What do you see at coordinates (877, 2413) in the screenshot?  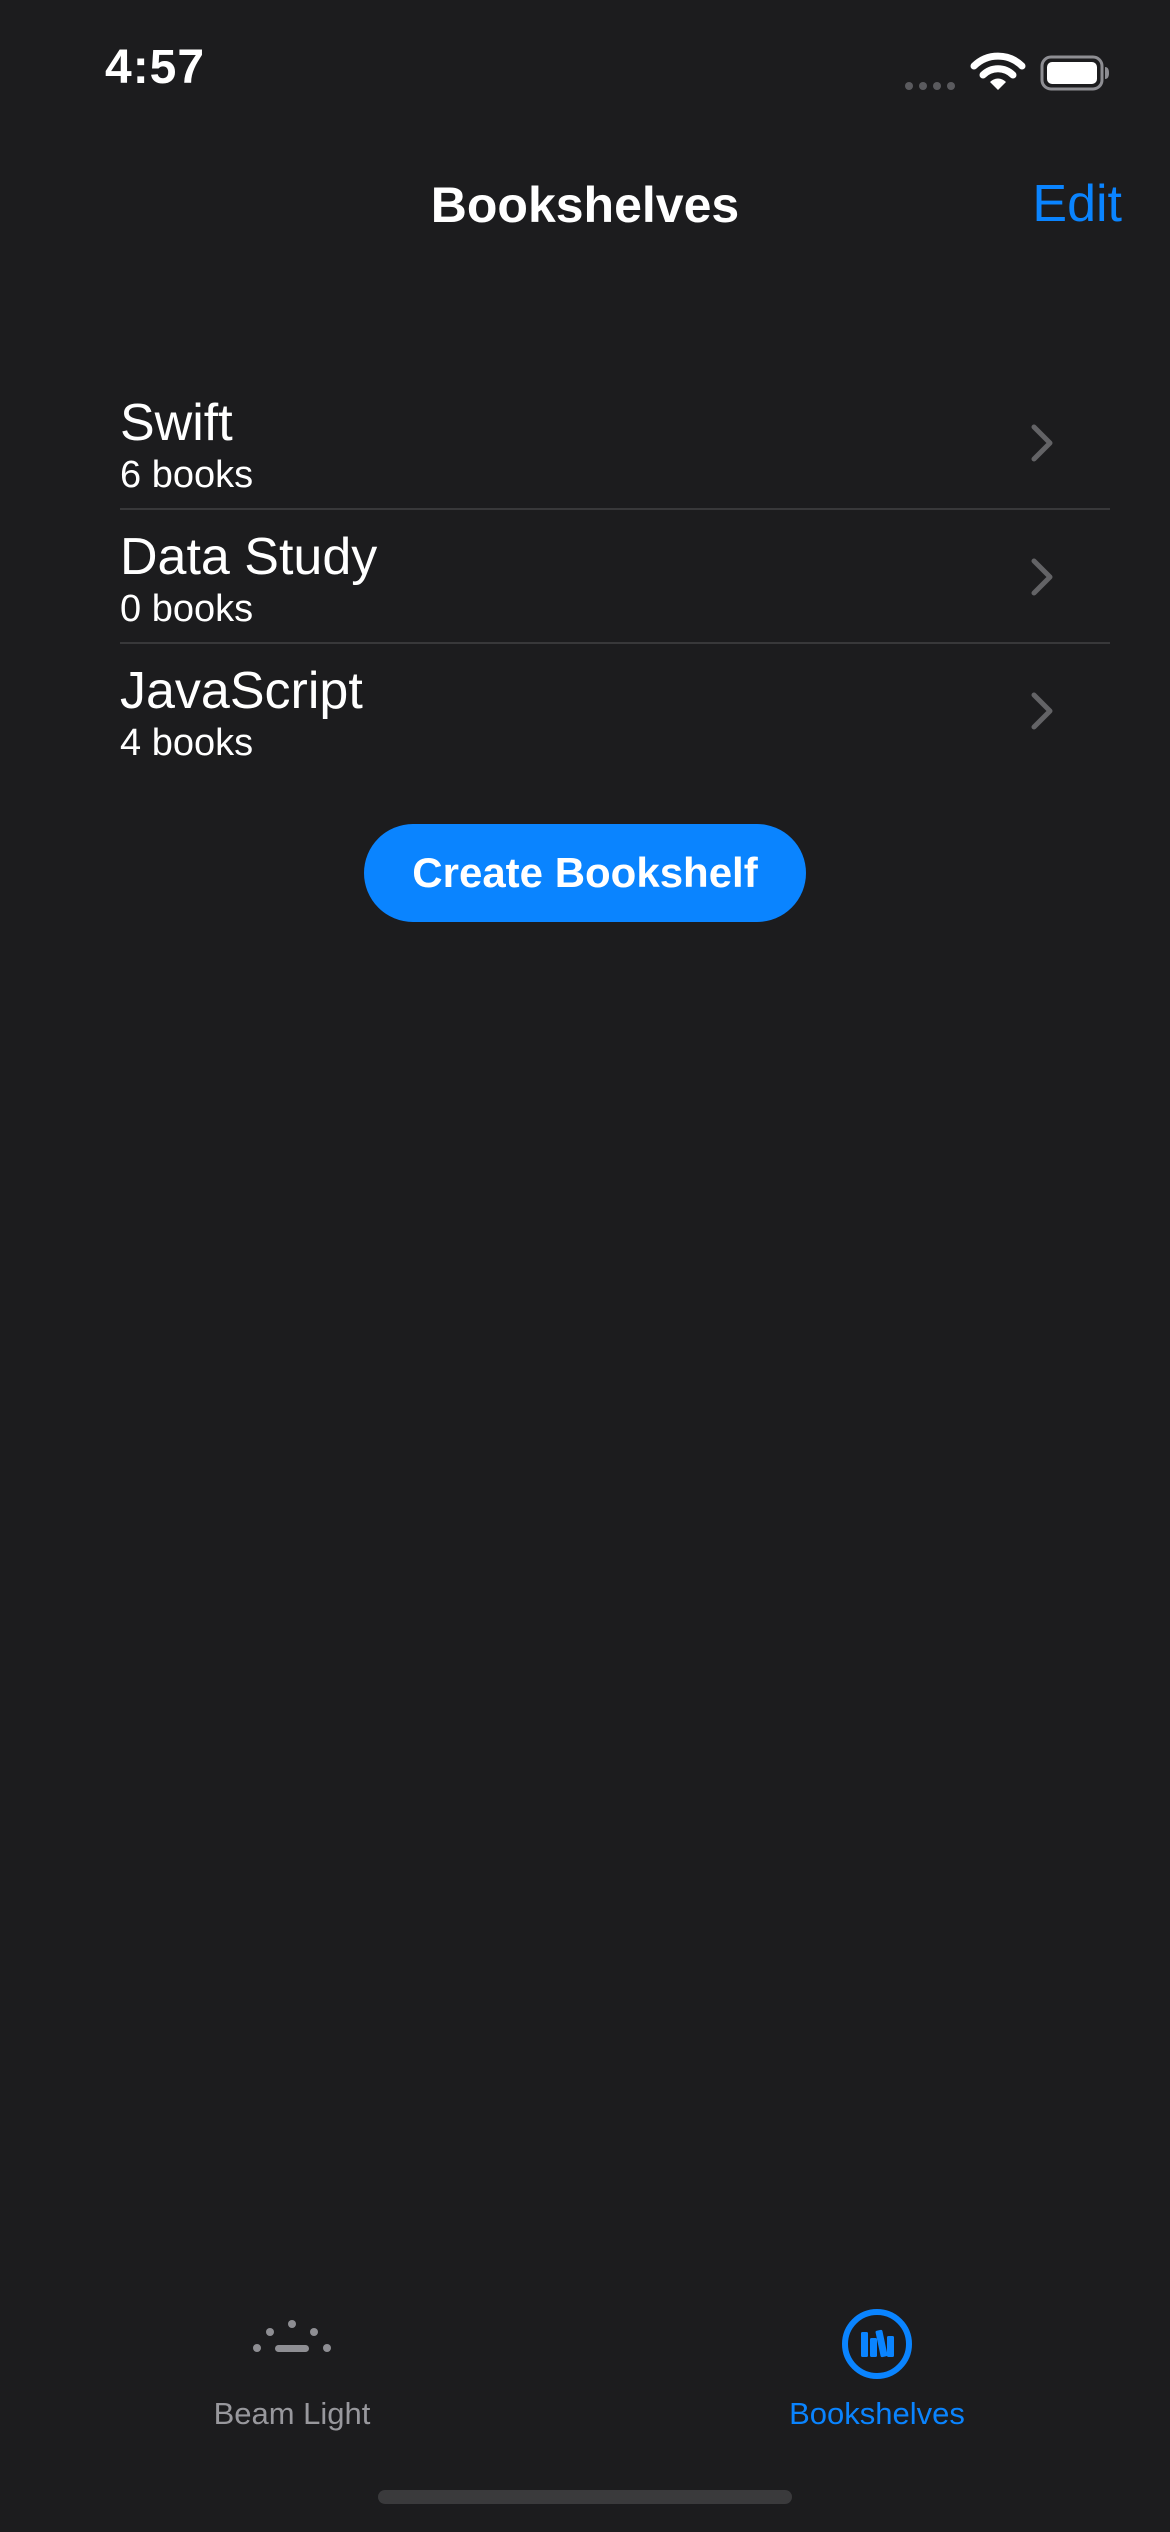 I see `tab-label: Bookshelves` at bounding box center [877, 2413].